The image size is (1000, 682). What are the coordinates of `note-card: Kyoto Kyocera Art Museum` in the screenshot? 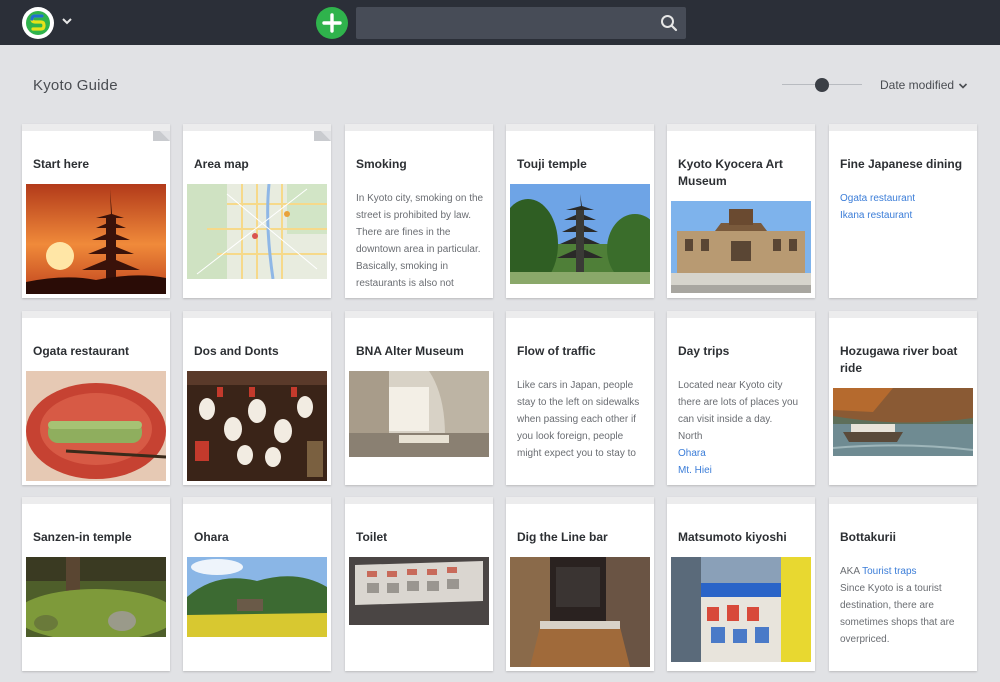 It's located at (741, 211).